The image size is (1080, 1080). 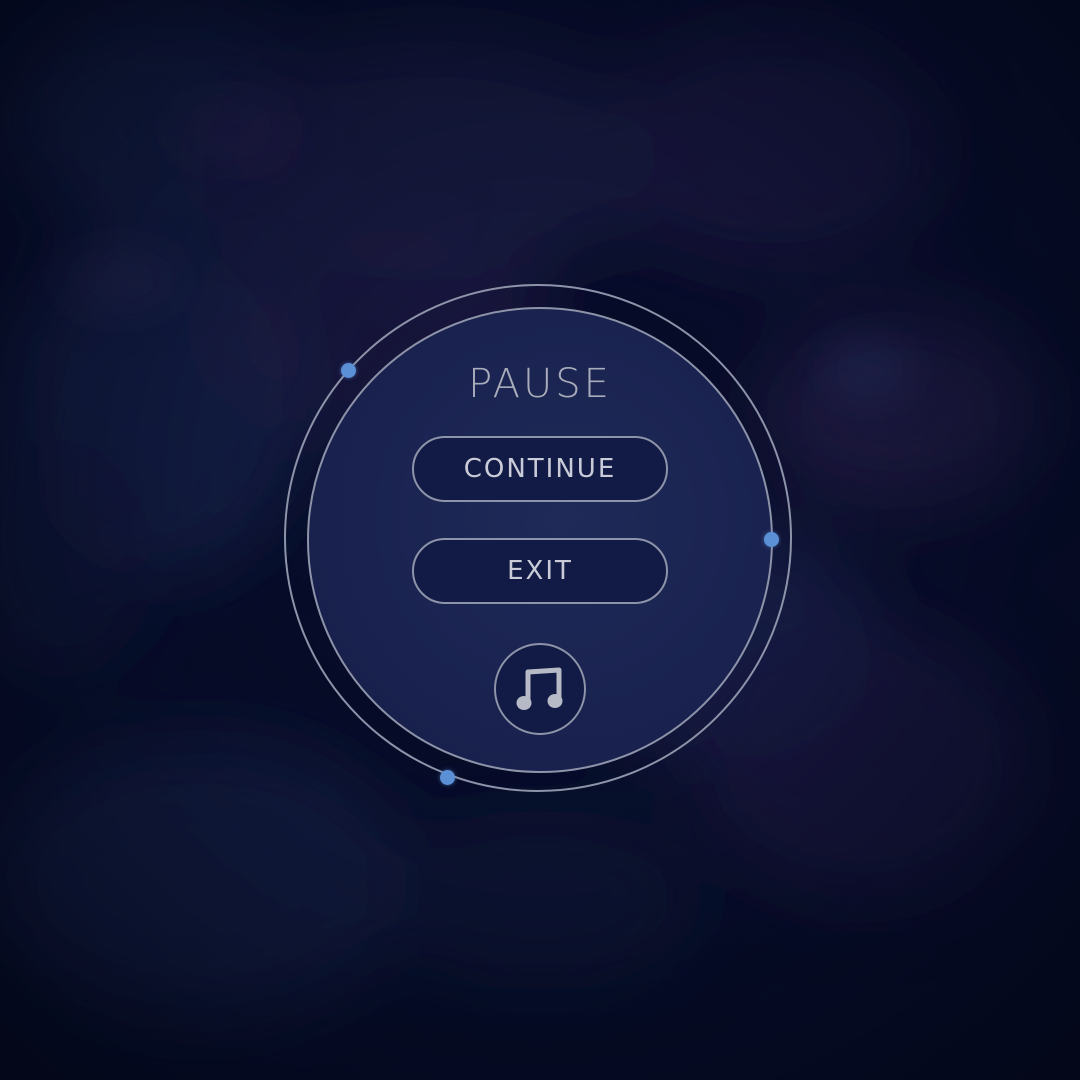 I want to click on music-note-icon, so click(x=539, y=688).